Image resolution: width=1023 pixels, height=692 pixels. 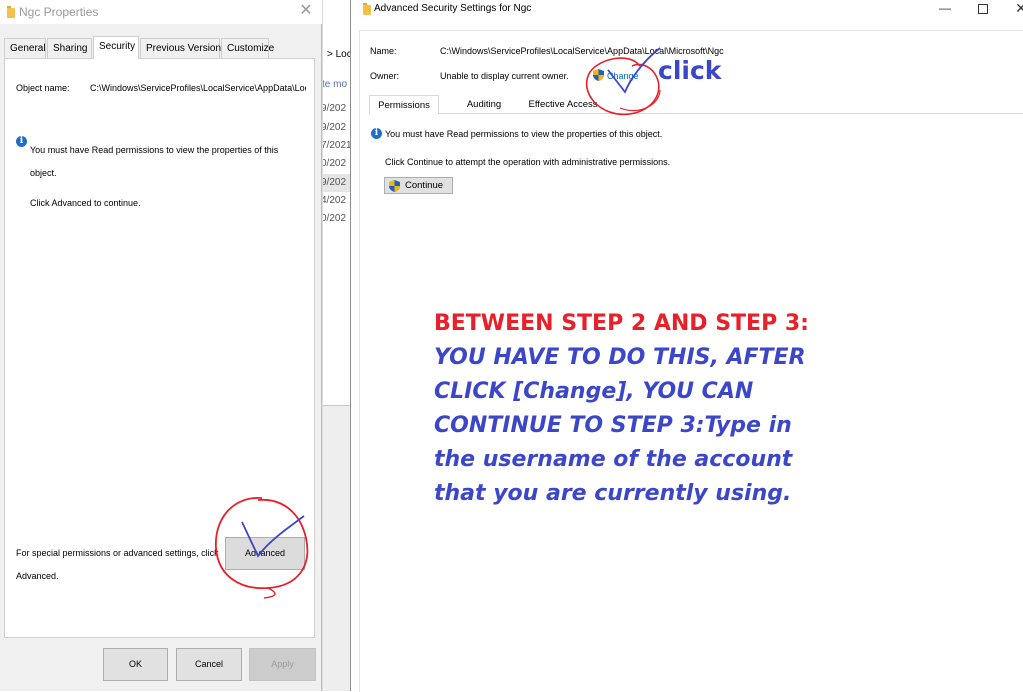 What do you see at coordinates (116, 47) in the screenshot?
I see `tab-security: Security` at bounding box center [116, 47].